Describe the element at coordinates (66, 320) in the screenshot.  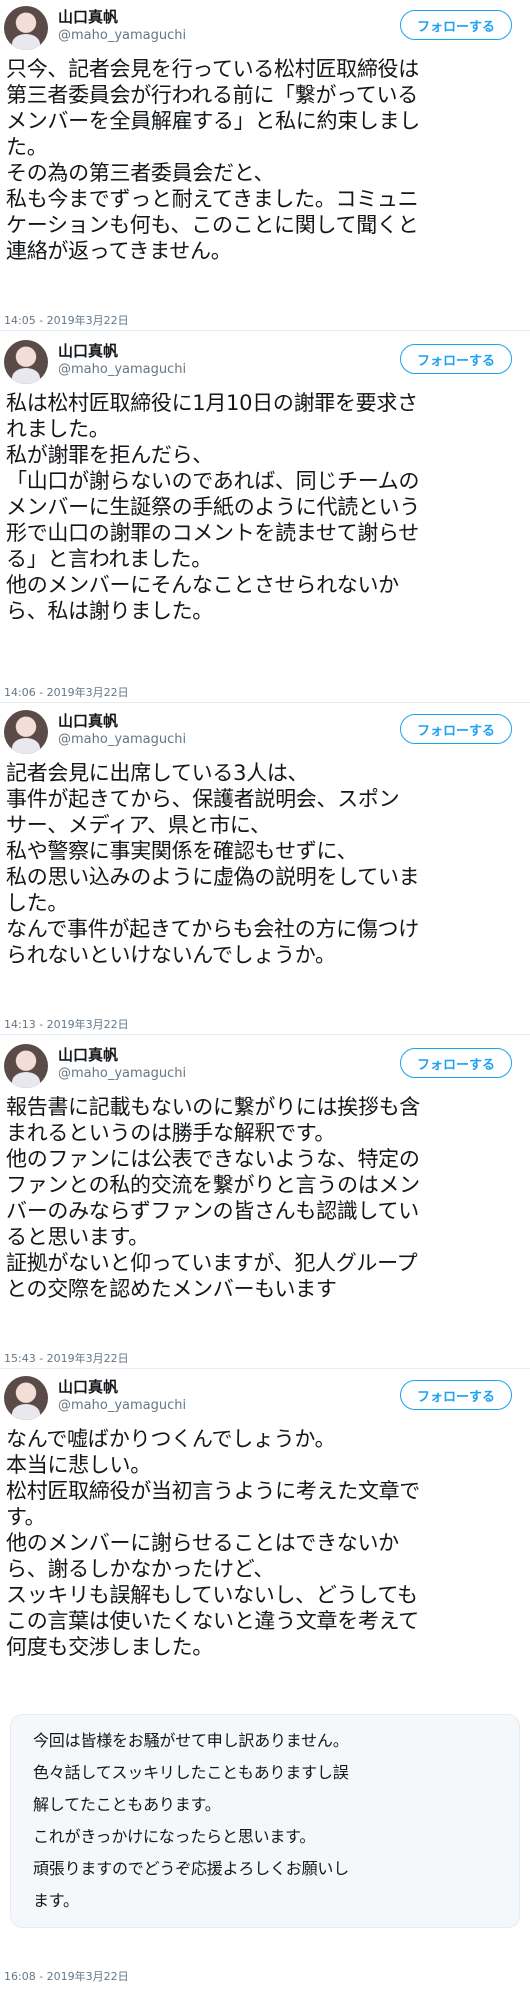
I see `tweet-timestamp: 14:05 - 2019年3月22日` at that location.